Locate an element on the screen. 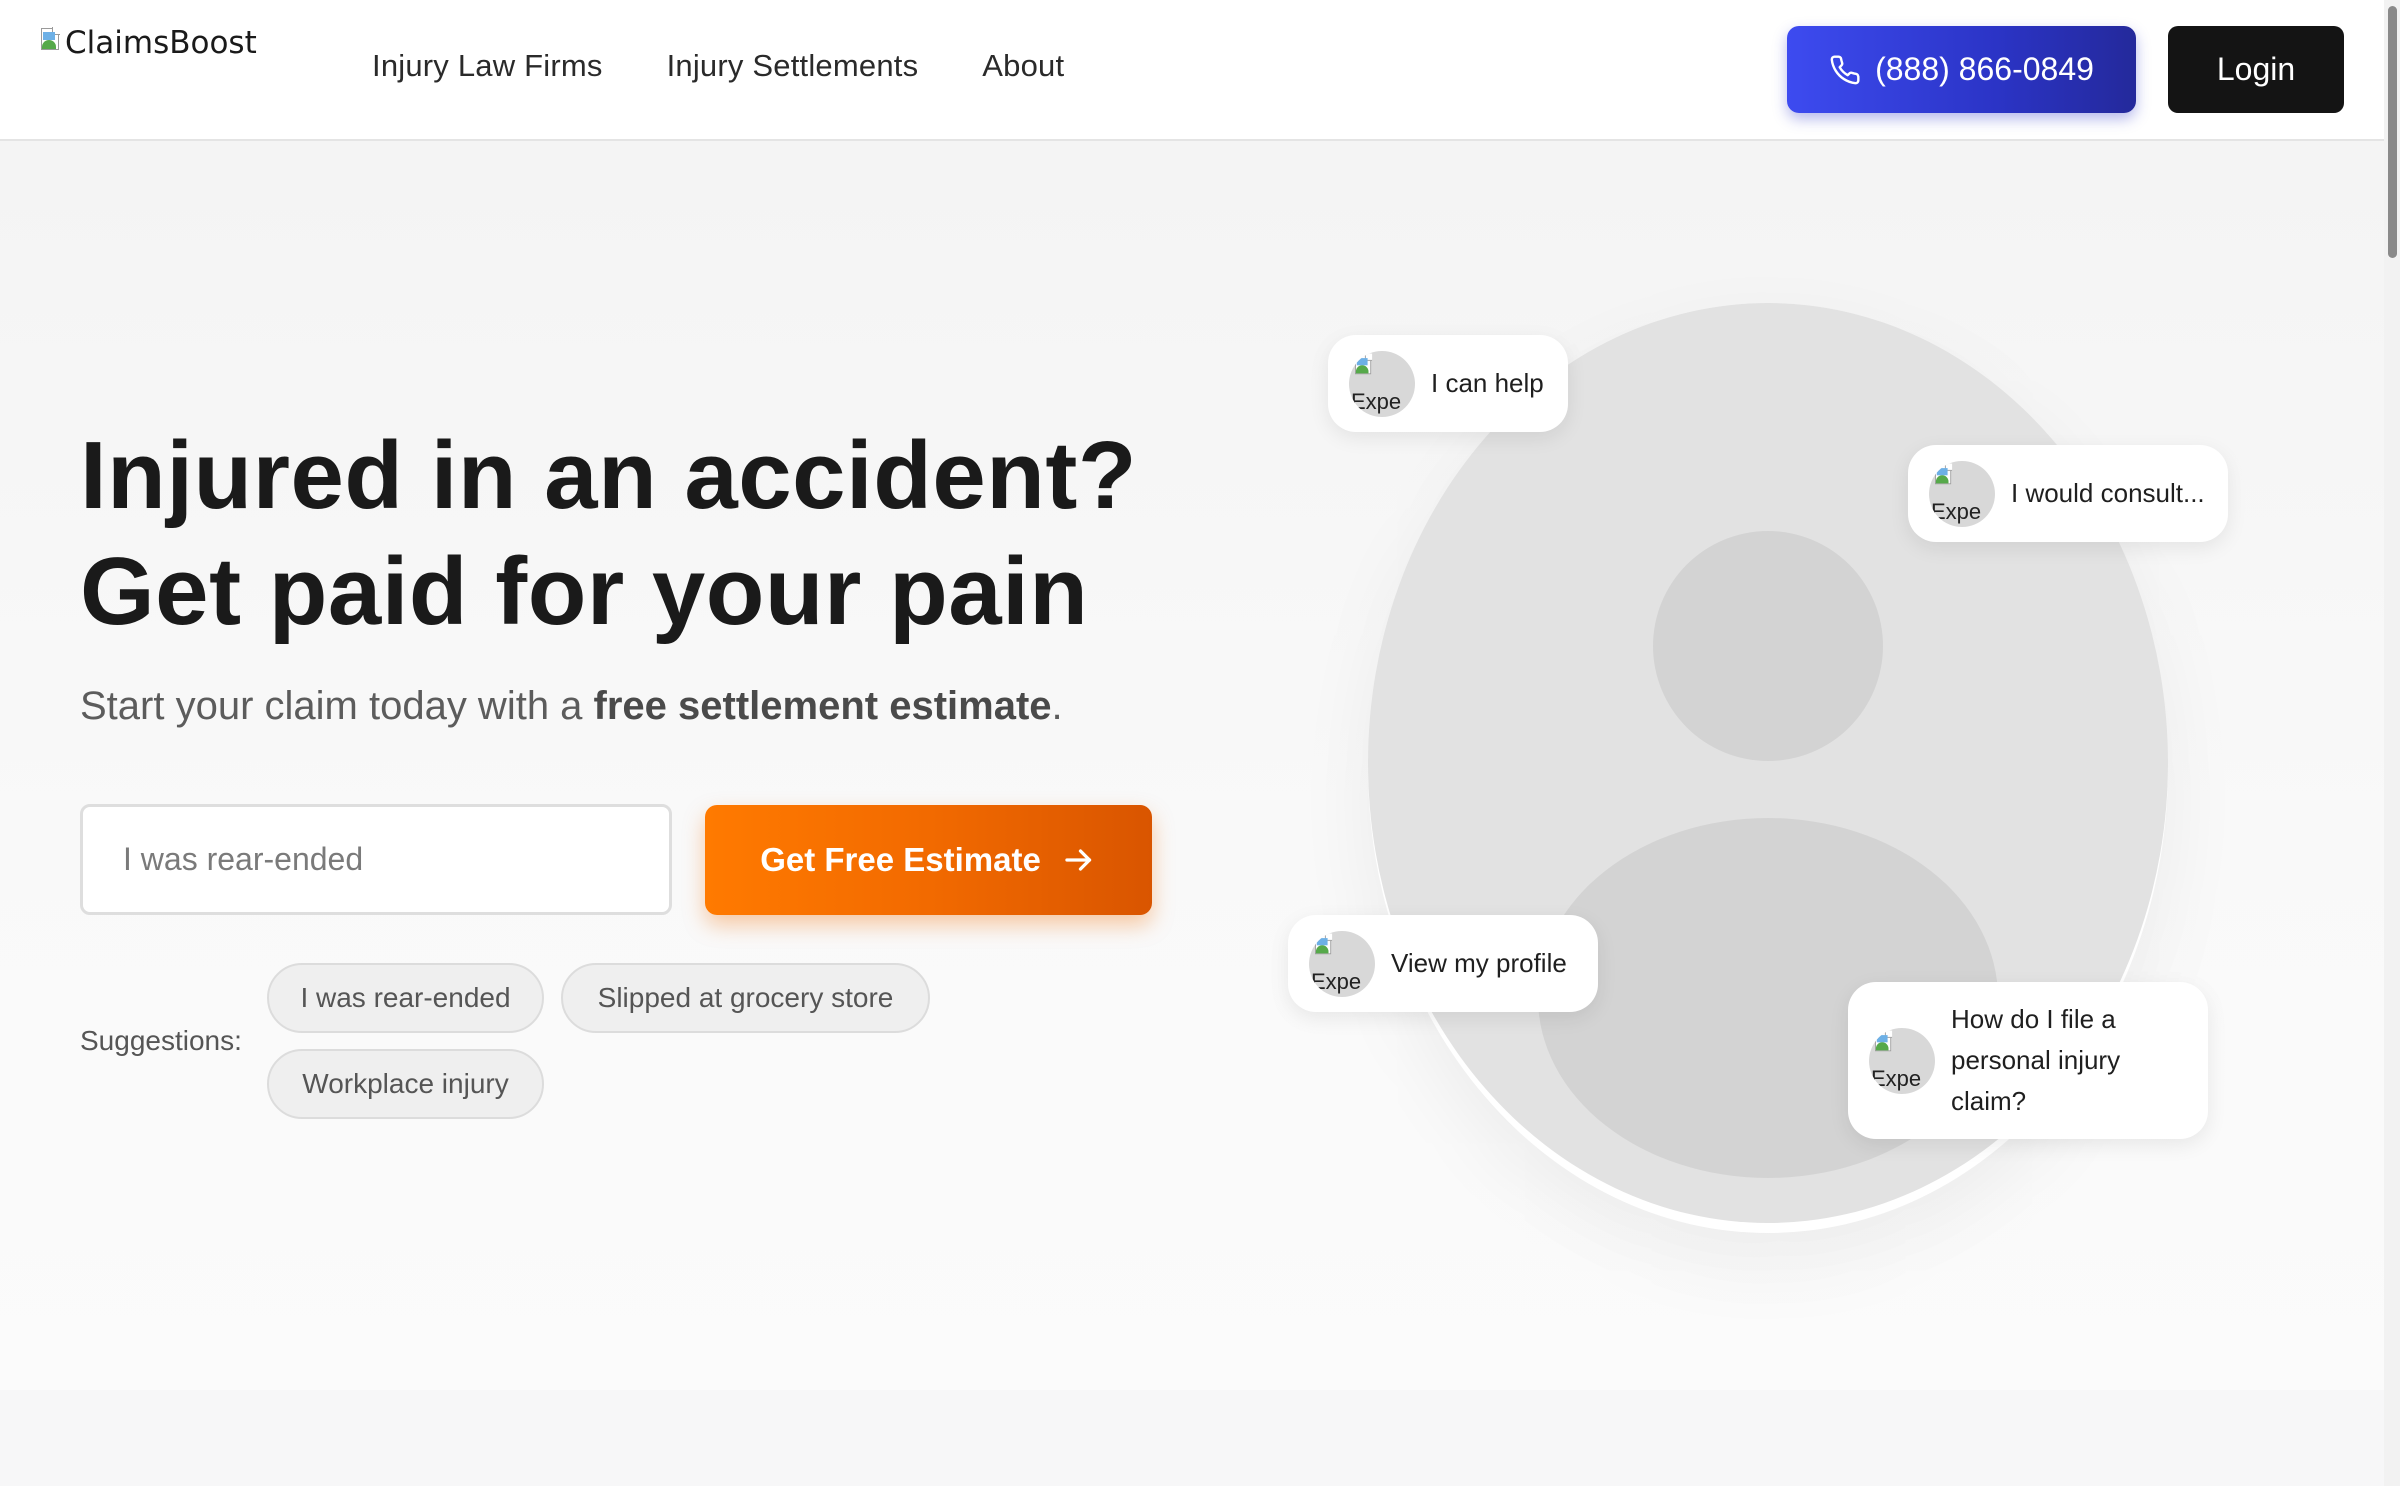 This screenshot has width=2400, height=1486. login-button: Login is located at coordinates (2256, 69).